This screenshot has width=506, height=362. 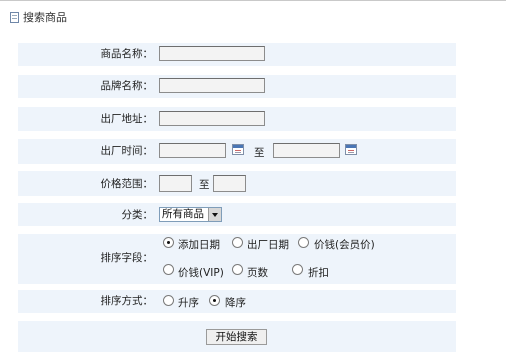 What do you see at coordinates (45, 17) in the screenshot?
I see `page-title: 搜索商品` at bounding box center [45, 17].